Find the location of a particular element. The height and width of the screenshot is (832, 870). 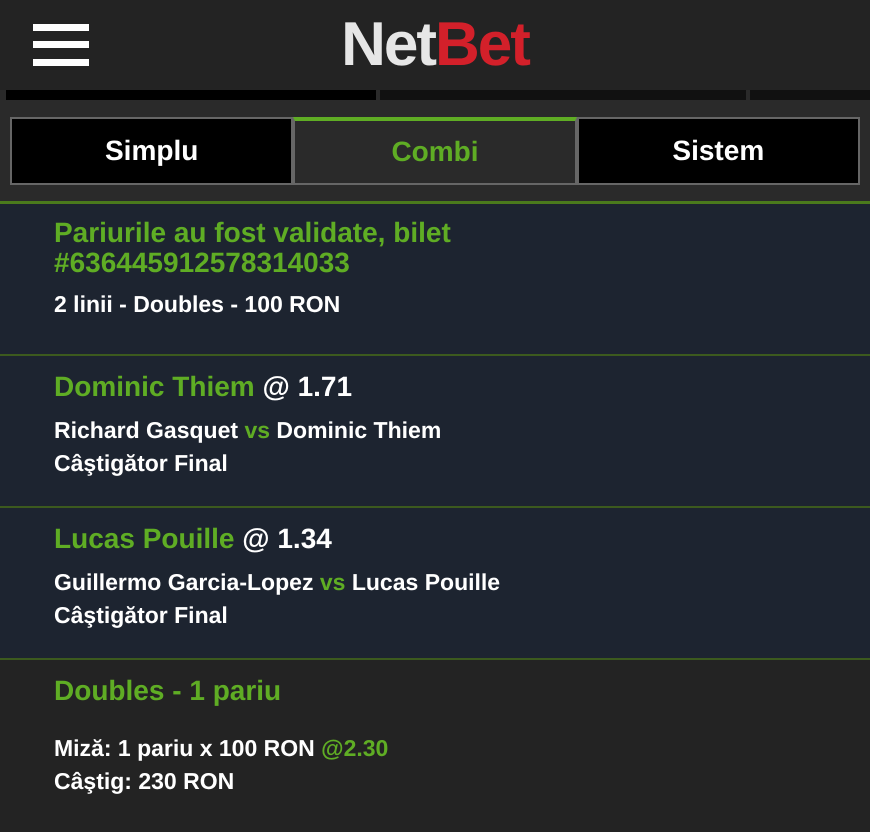

selection-name: Dominic Thiem is located at coordinates (154, 386).